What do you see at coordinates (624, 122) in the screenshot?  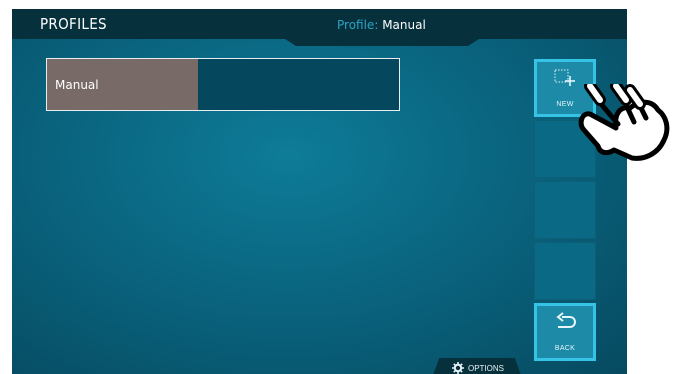 I see `pointing-hand-icon` at bounding box center [624, 122].